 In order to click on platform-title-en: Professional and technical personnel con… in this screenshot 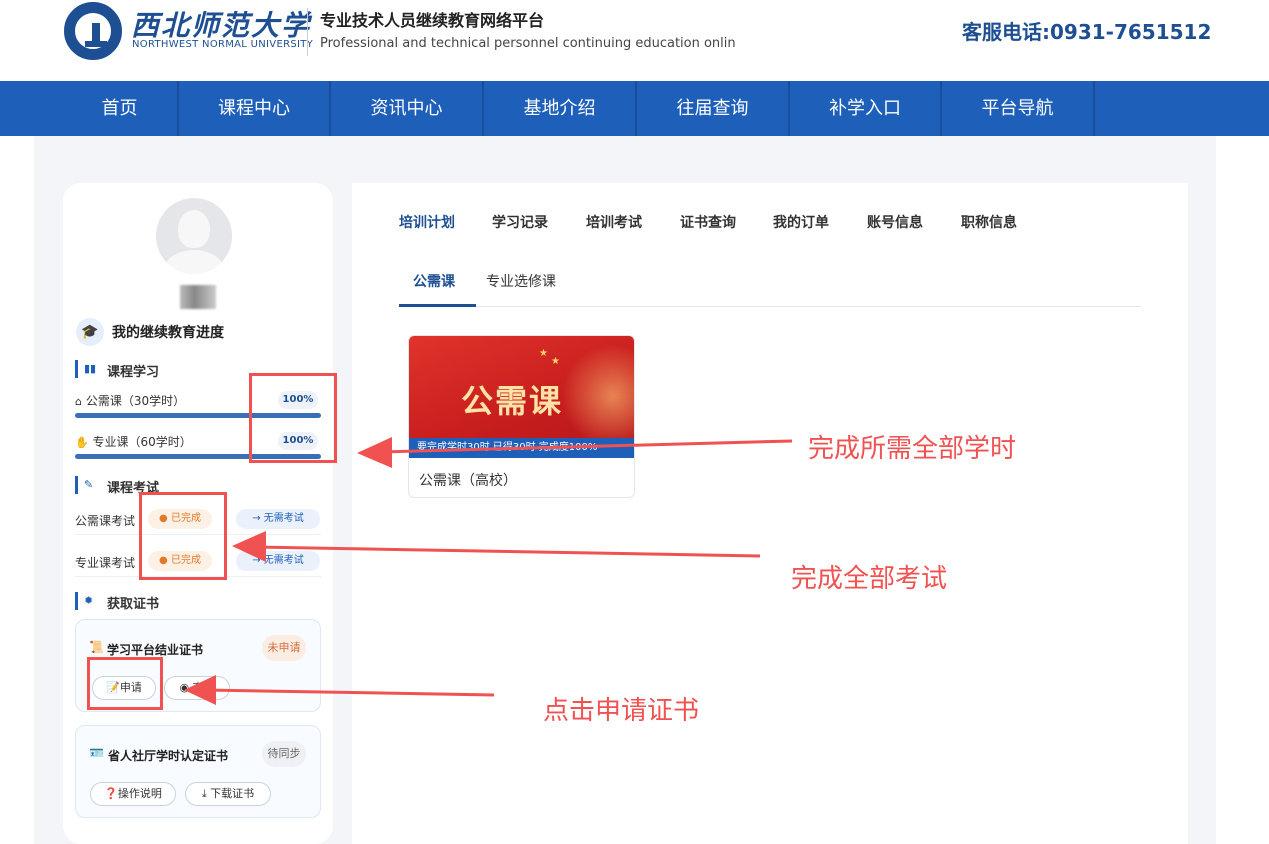, I will do `click(528, 43)`.